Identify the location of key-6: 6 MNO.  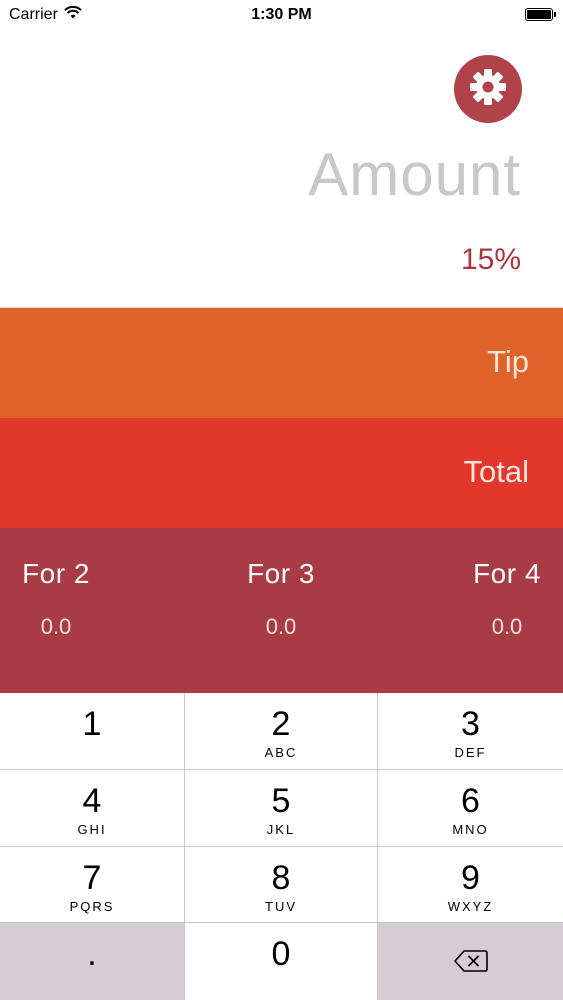
(470, 808).